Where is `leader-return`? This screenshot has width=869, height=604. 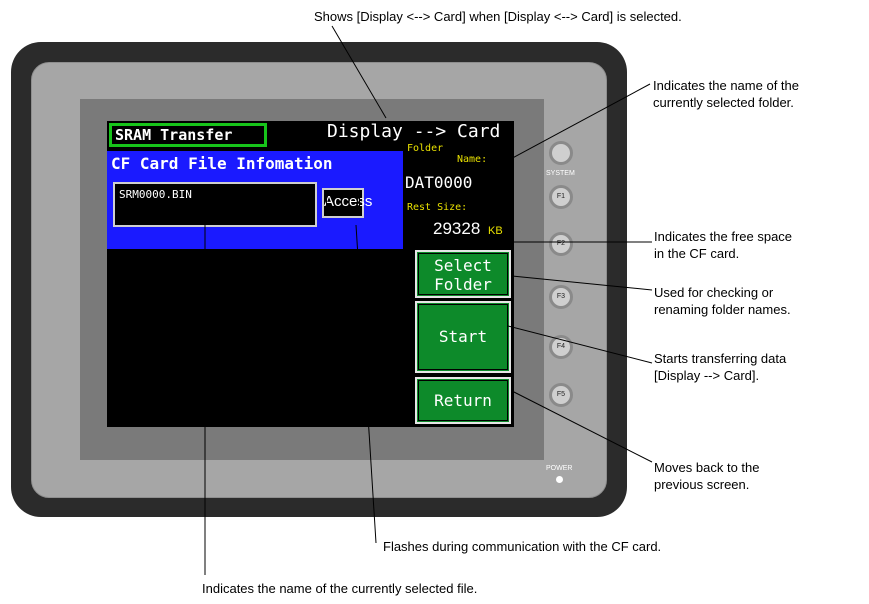 leader-return is located at coordinates (582, 426).